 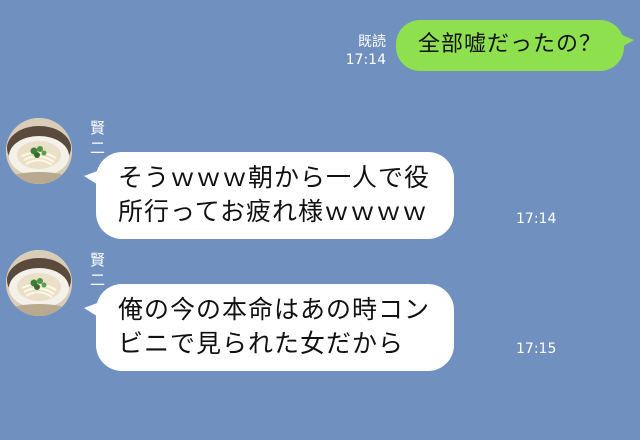 I want to click on incoming-bubble: 俺の今の本命はあの時コン ビニで見られた女だから, so click(x=269, y=327).